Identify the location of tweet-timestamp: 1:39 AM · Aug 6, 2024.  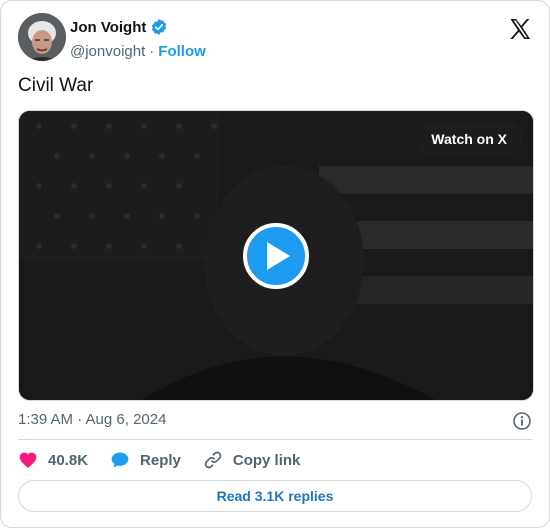
(92, 419).